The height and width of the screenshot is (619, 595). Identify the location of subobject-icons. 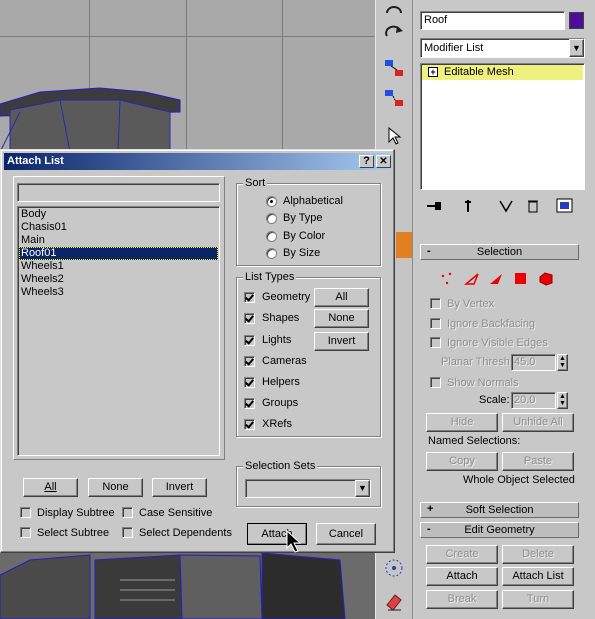
(500, 279).